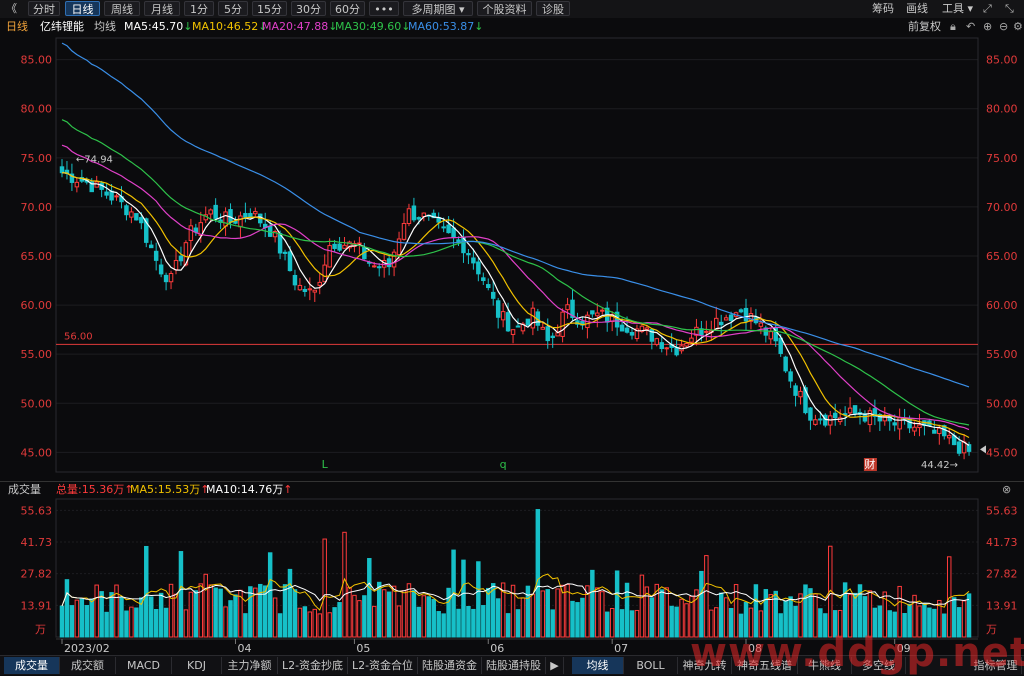 This screenshot has width=1024, height=676. What do you see at coordinates (1006, 490) in the screenshot?
I see `close-icon: ⊗` at bounding box center [1006, 490].